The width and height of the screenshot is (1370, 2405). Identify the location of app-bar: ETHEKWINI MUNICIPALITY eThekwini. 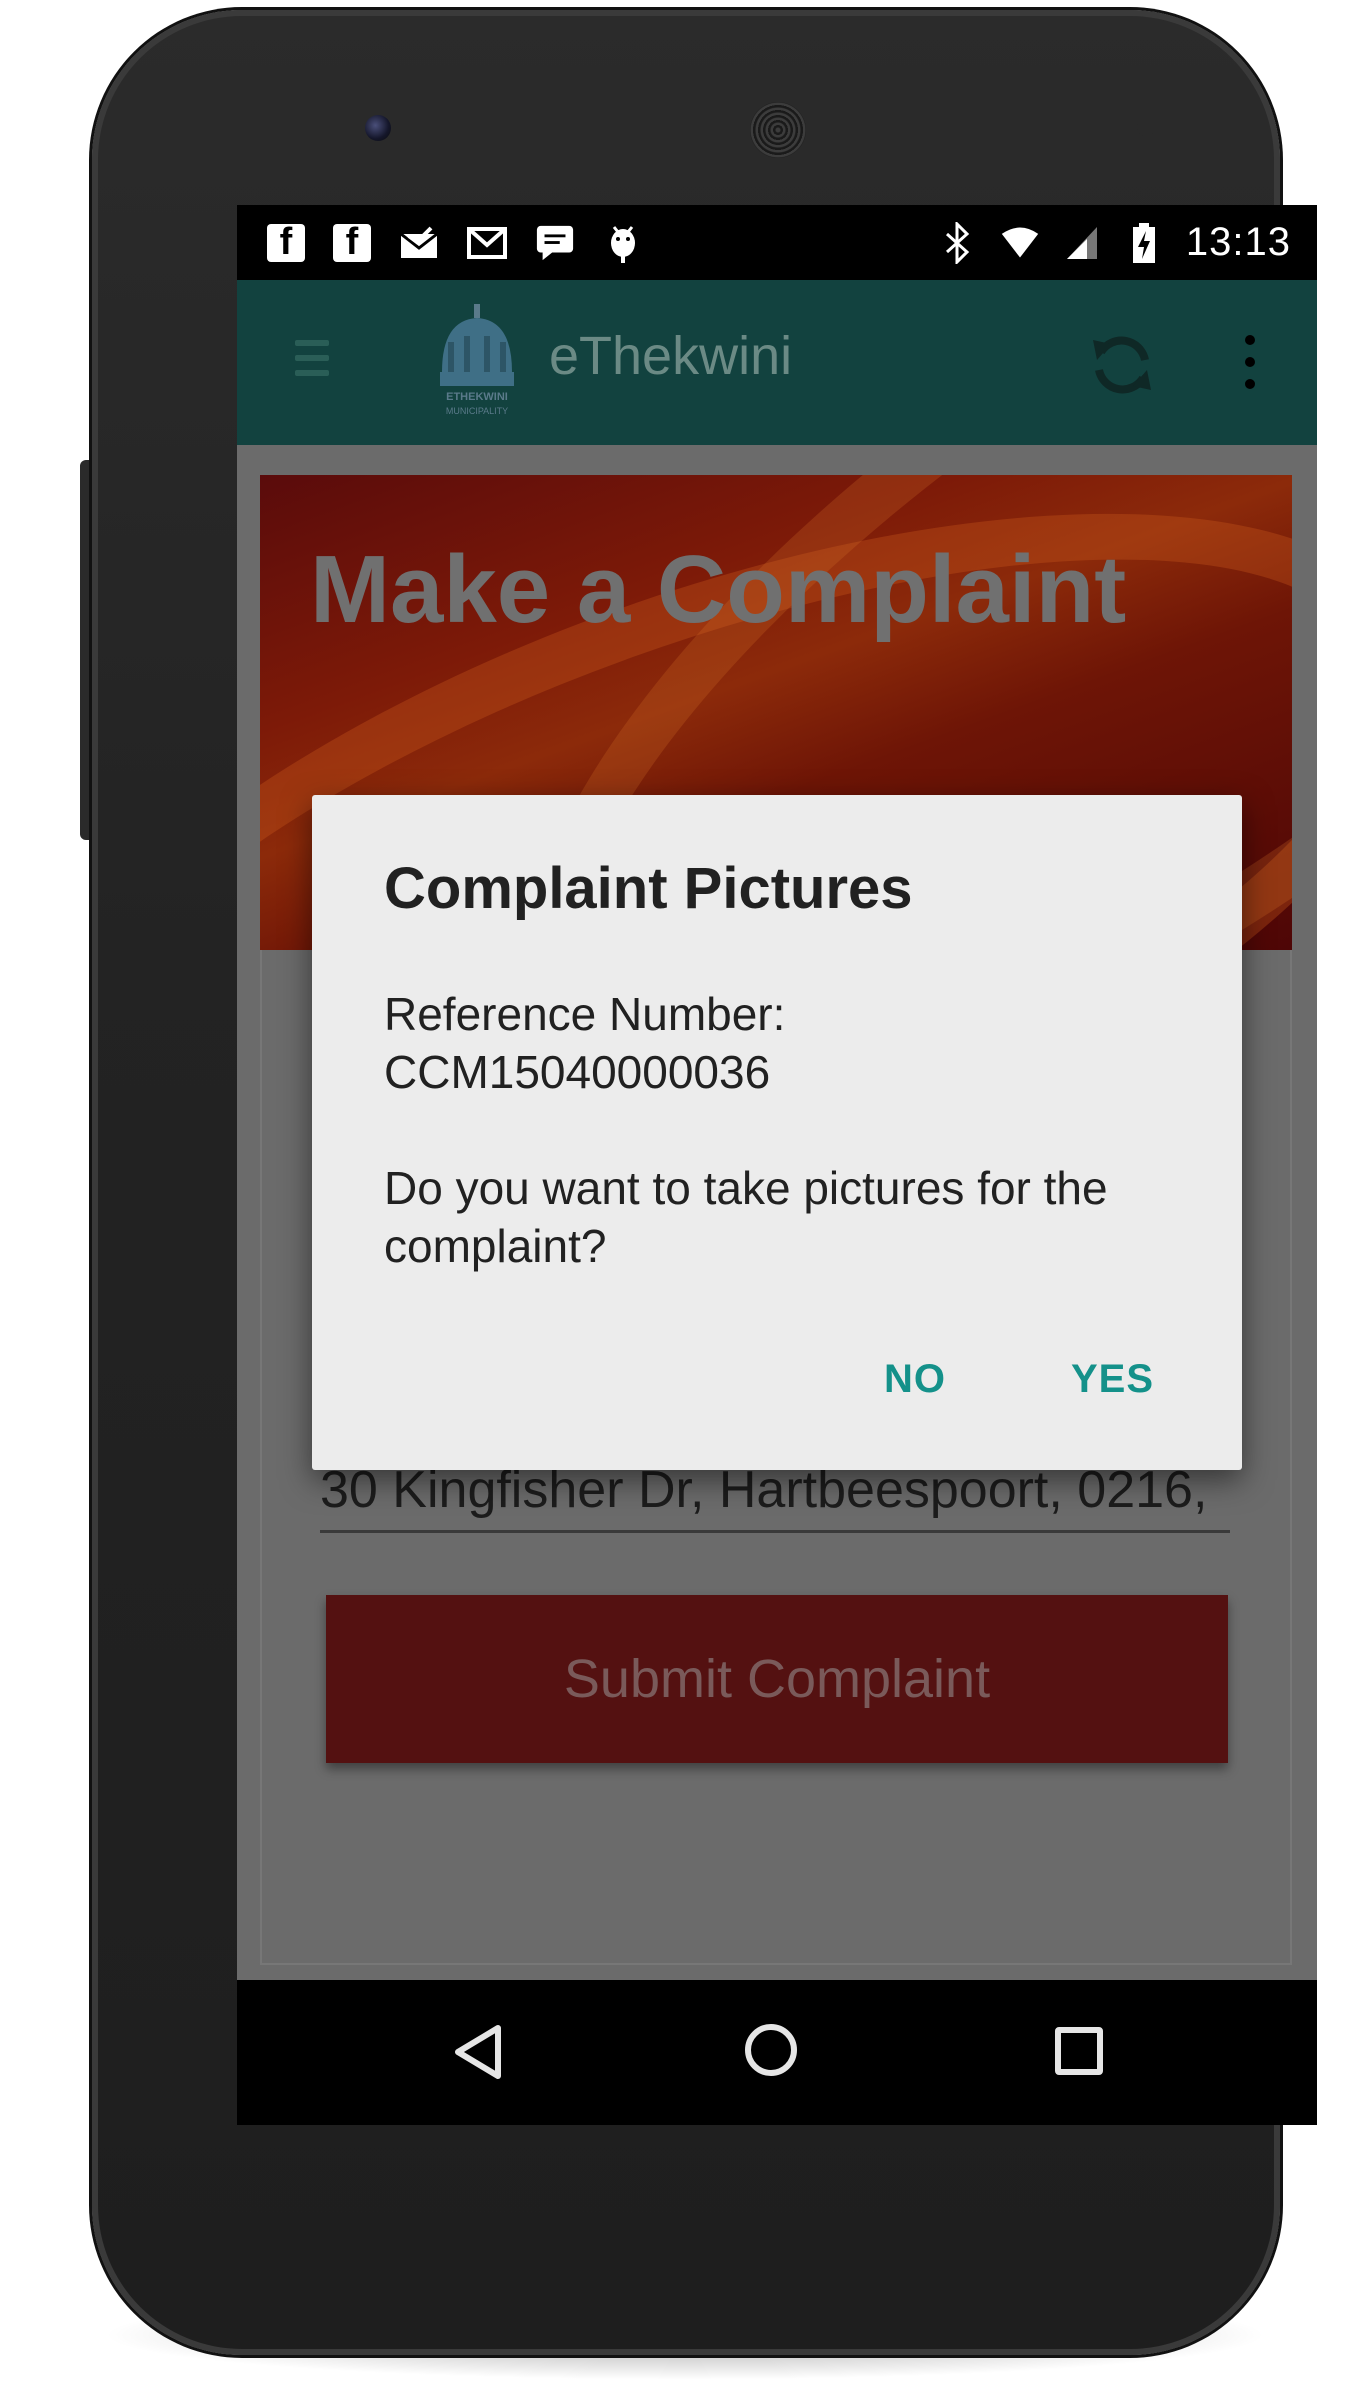
(777, 362).